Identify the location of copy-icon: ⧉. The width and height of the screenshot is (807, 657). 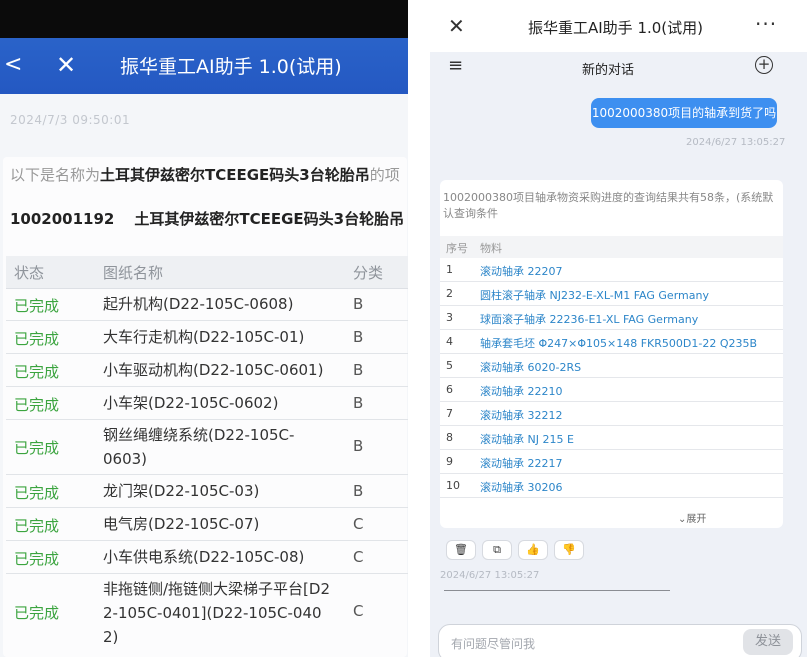
(497, 550).